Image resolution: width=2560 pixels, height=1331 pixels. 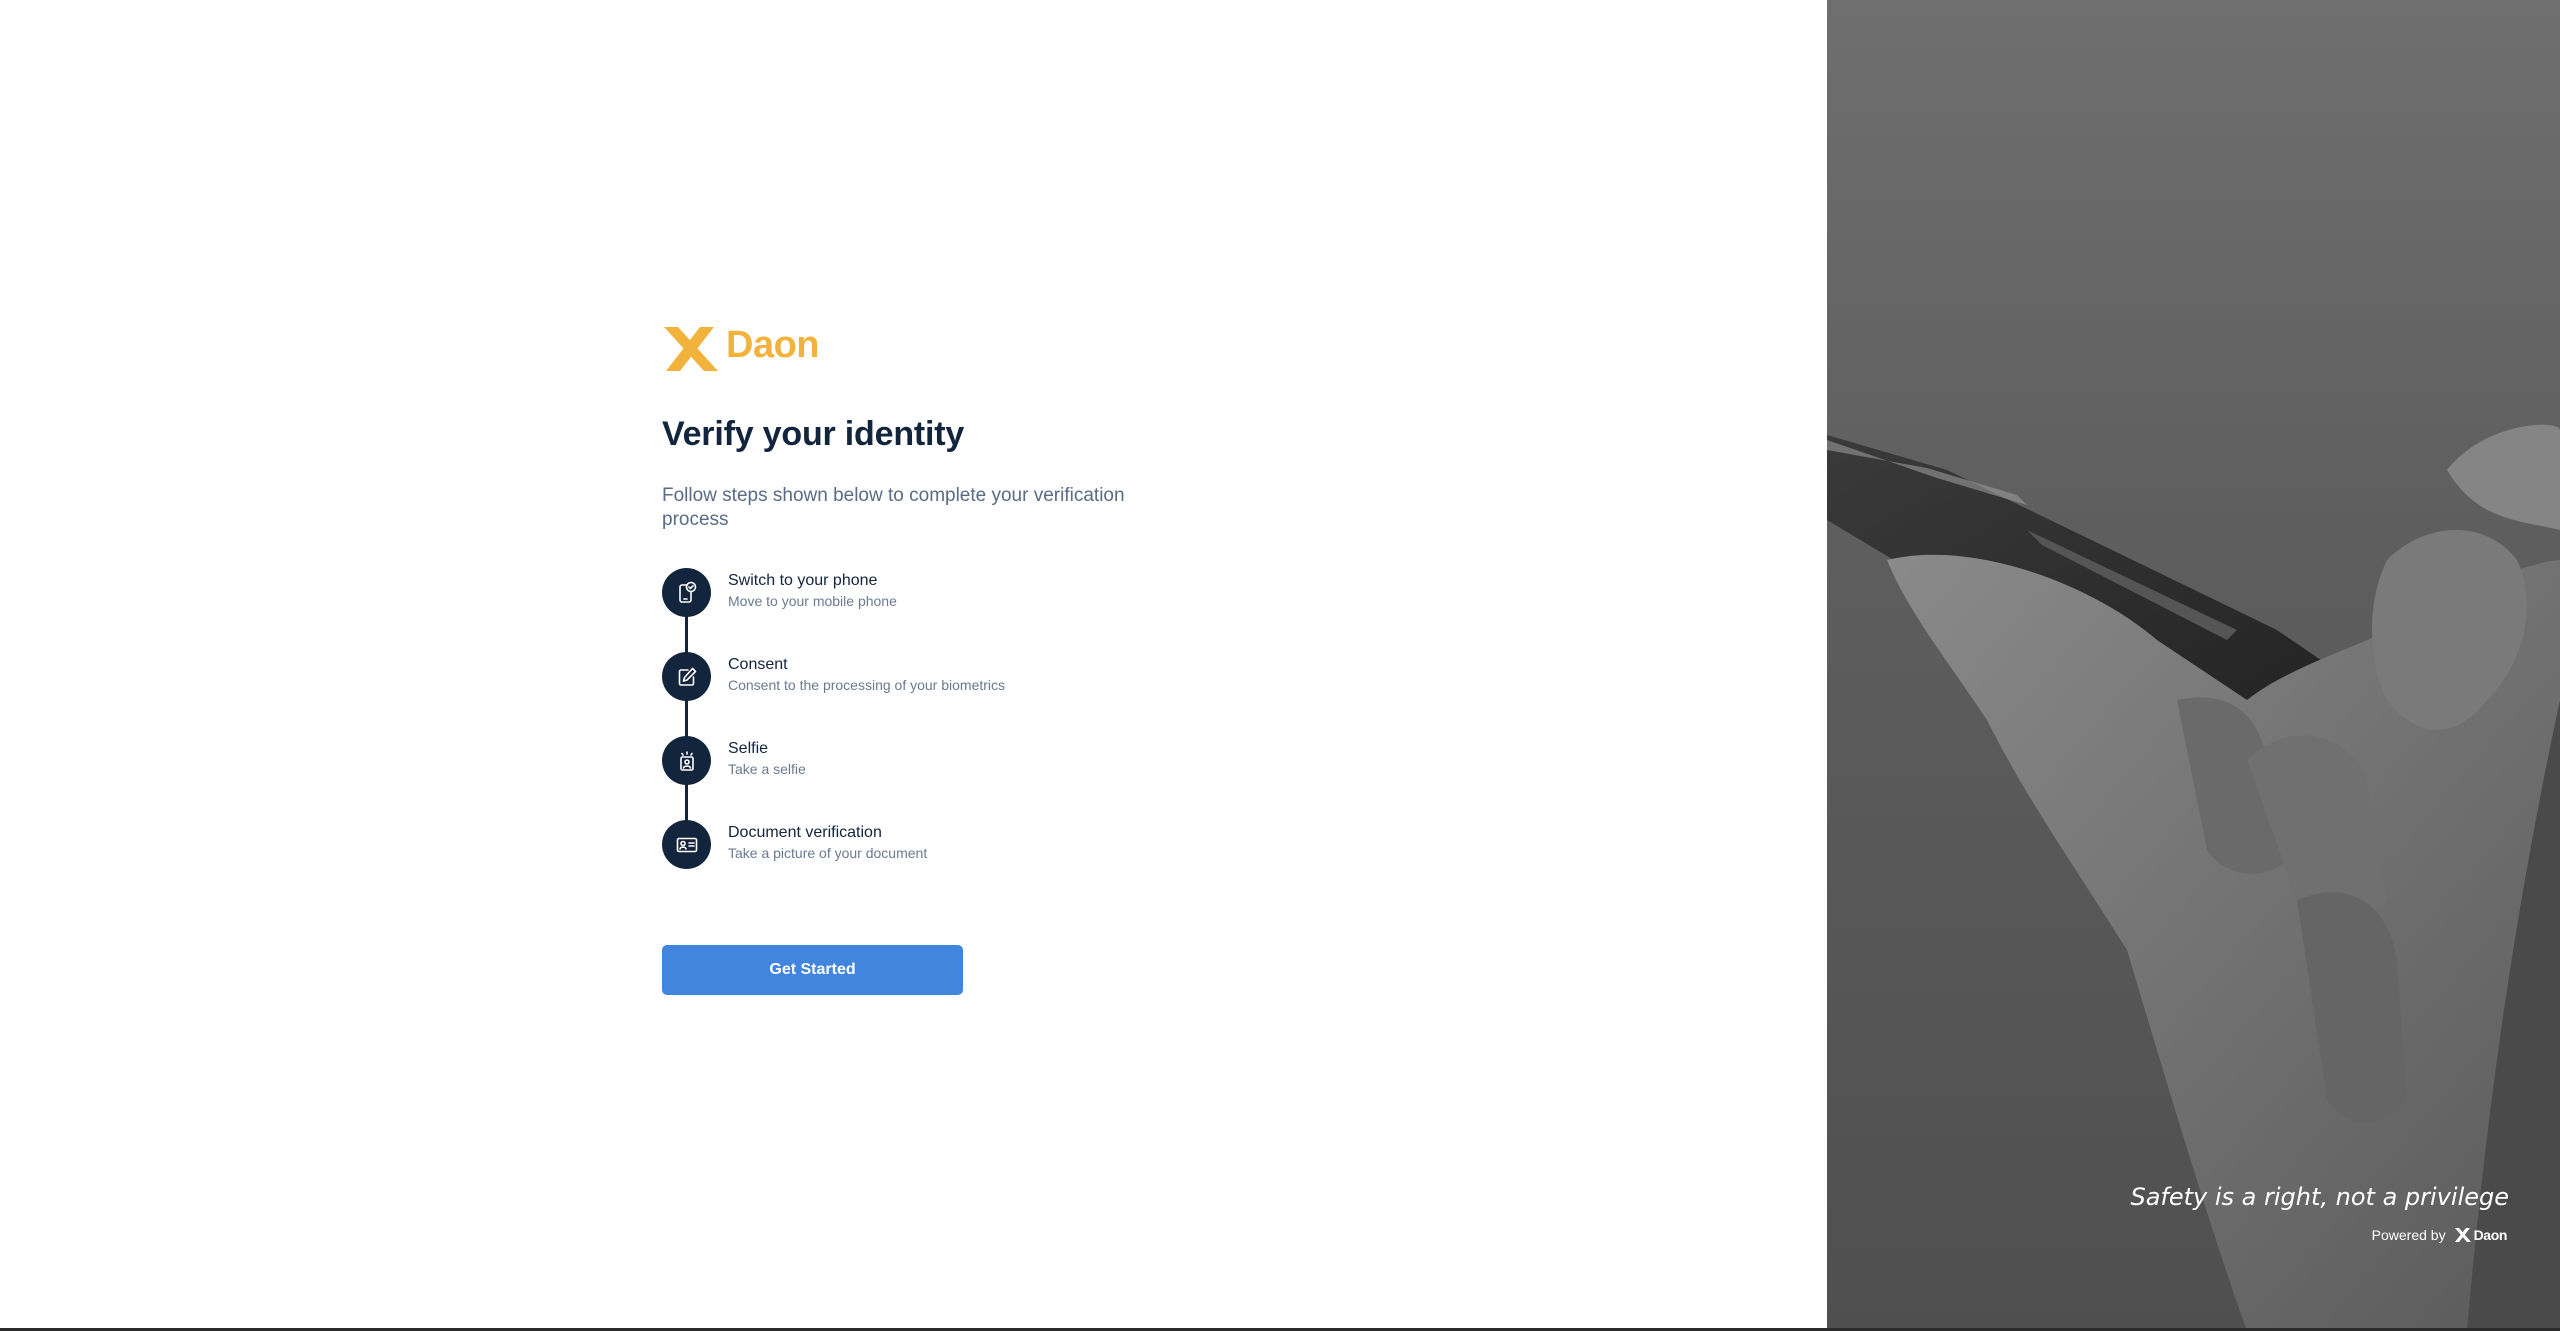 I want to click on page-title: Verify your identity, so click(x=813, y=434).